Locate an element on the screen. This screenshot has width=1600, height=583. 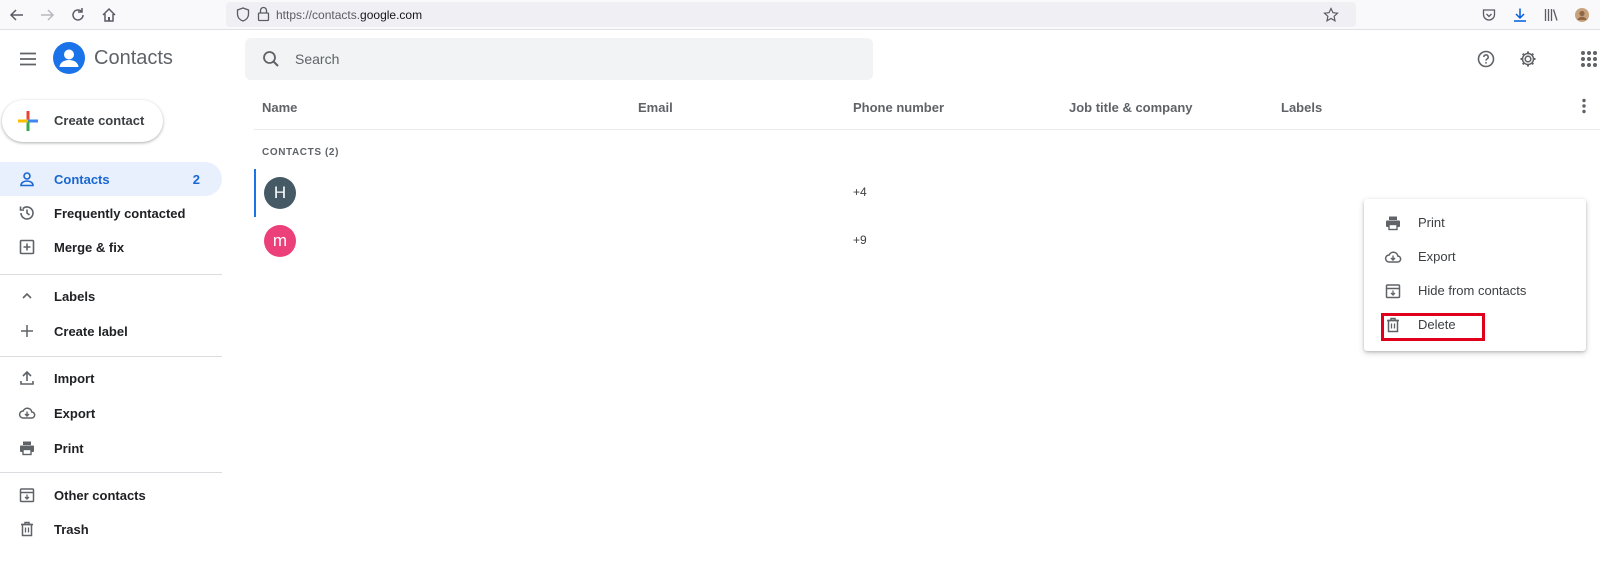
sidebar-item-label: Contacts is located at coordinates (82, 179).